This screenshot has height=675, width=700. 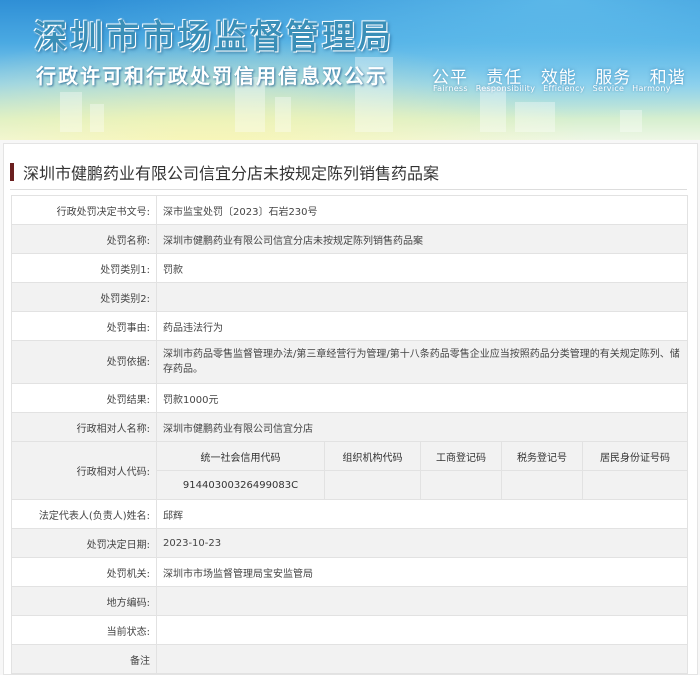 I want to click on field-value: 药品违法行为, so click(x=422, y=326).